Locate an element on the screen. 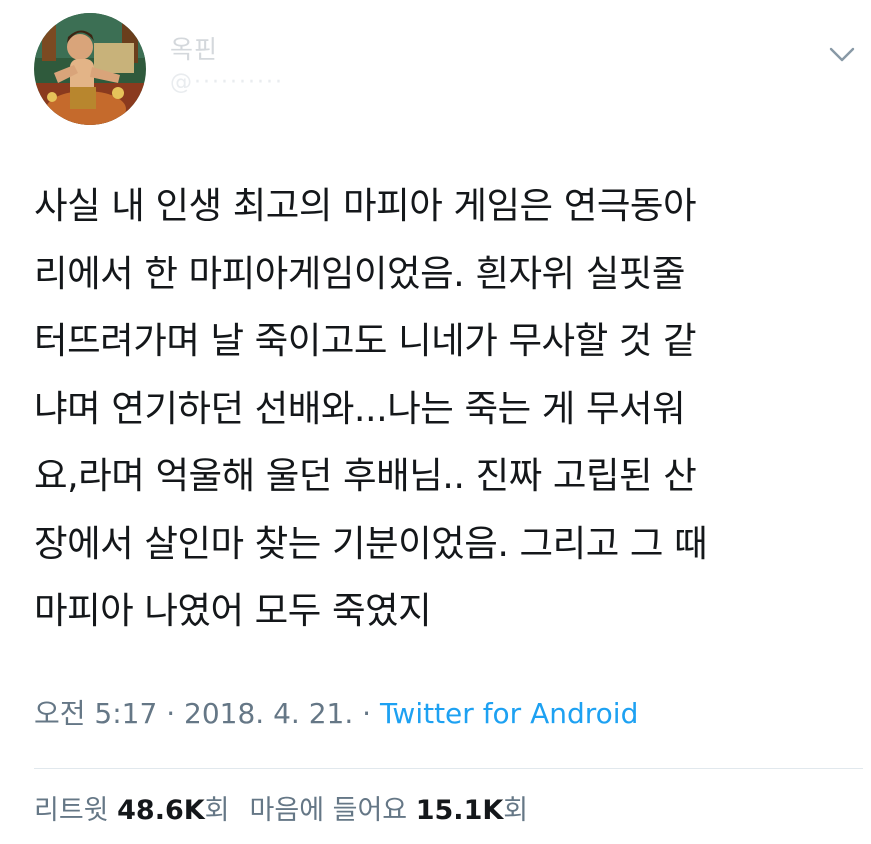 The image size is (871, 844). chevron-down-icon is located at coordinates (842, 54).